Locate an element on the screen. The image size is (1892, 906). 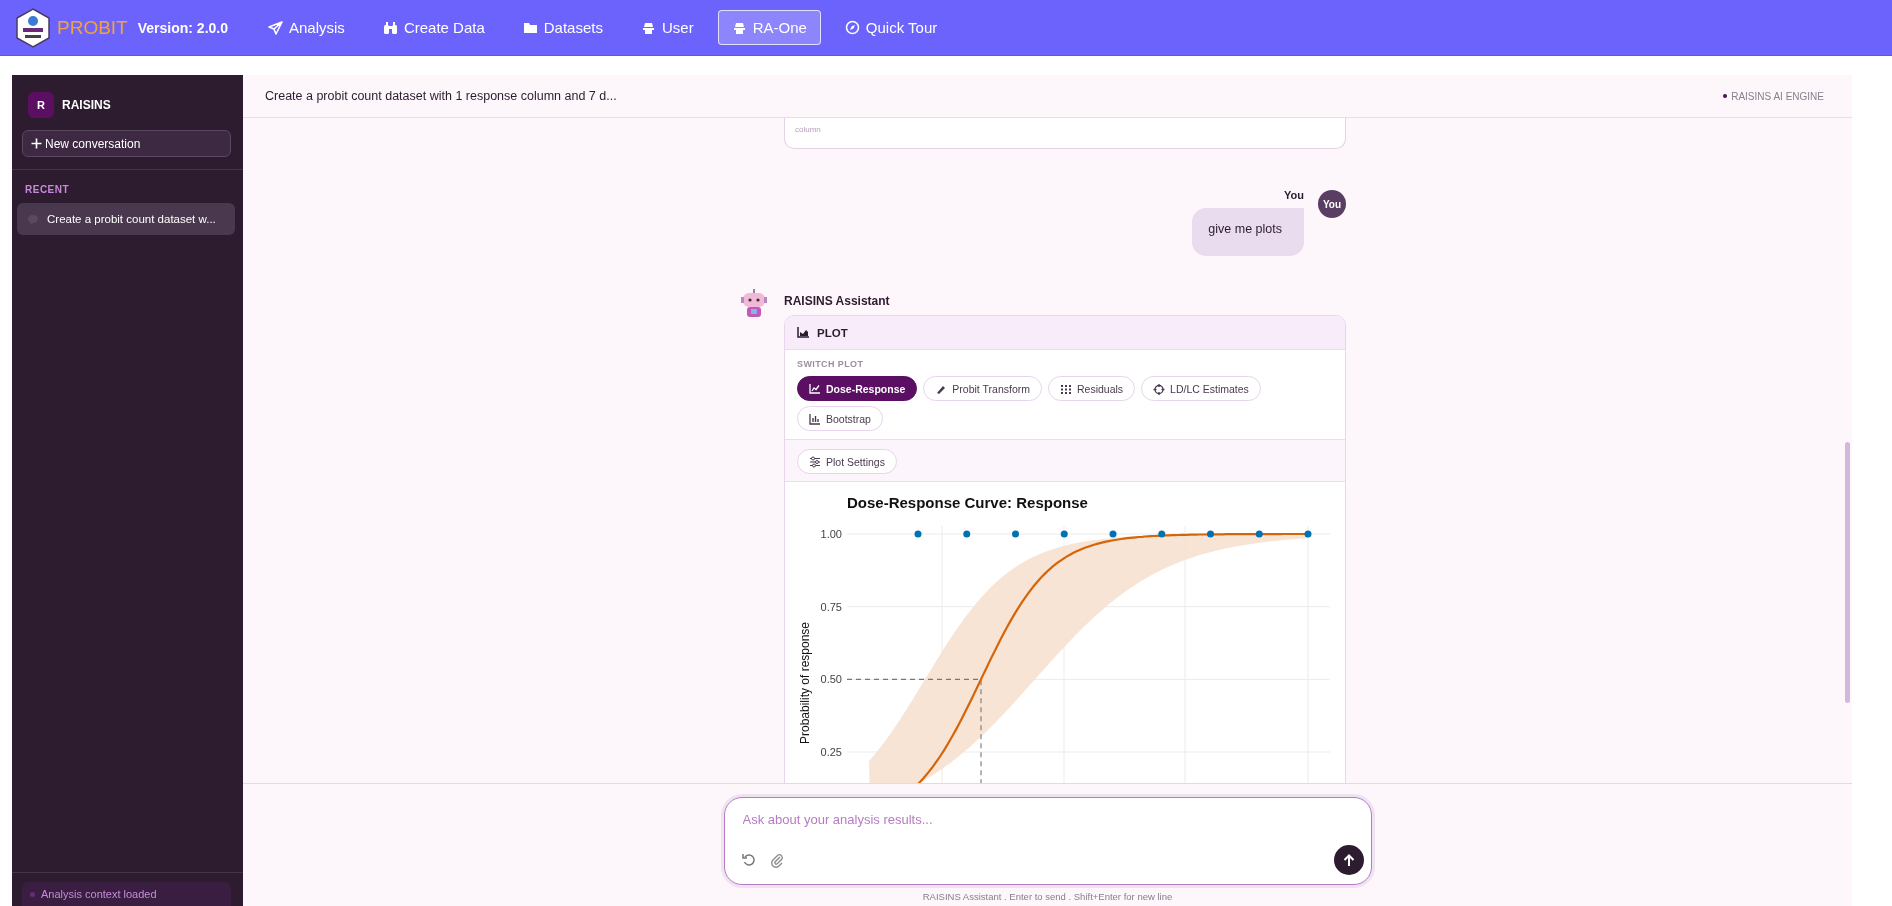
brand-name: PROBIT is located at coordinates (92, 27).